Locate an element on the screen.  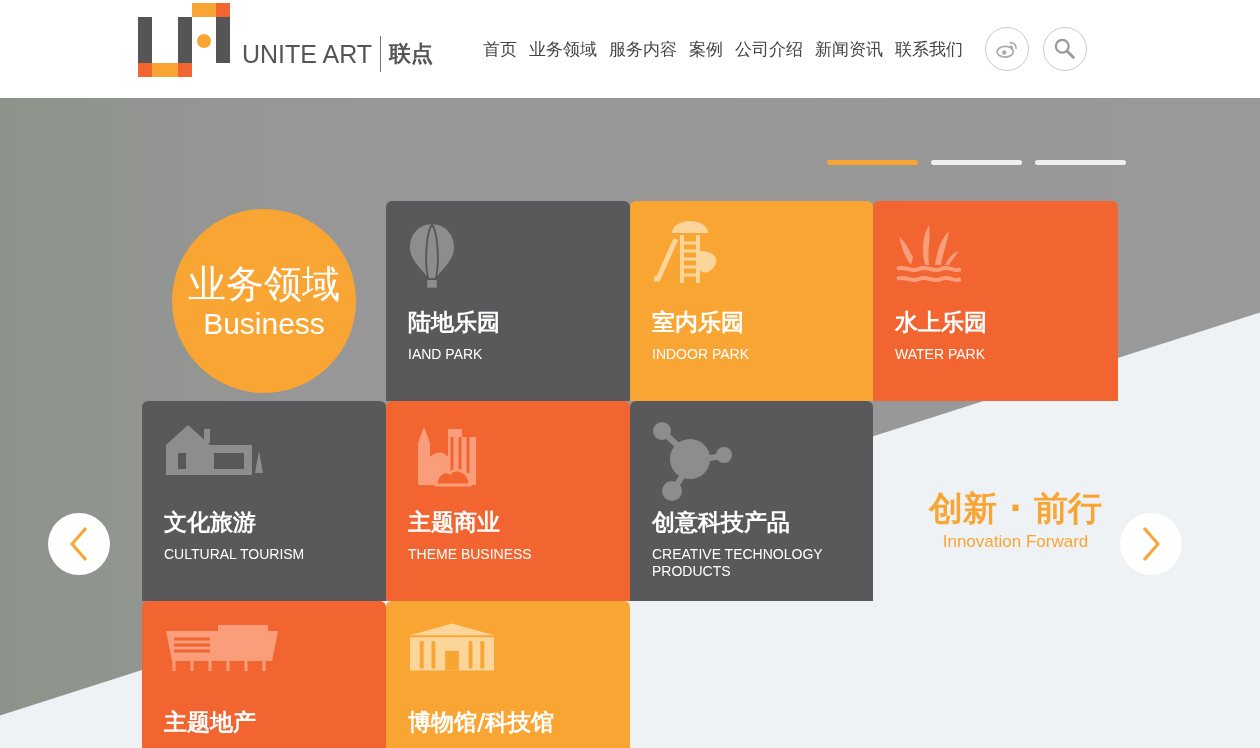
search-icon is located at coordinates (1065, 49).